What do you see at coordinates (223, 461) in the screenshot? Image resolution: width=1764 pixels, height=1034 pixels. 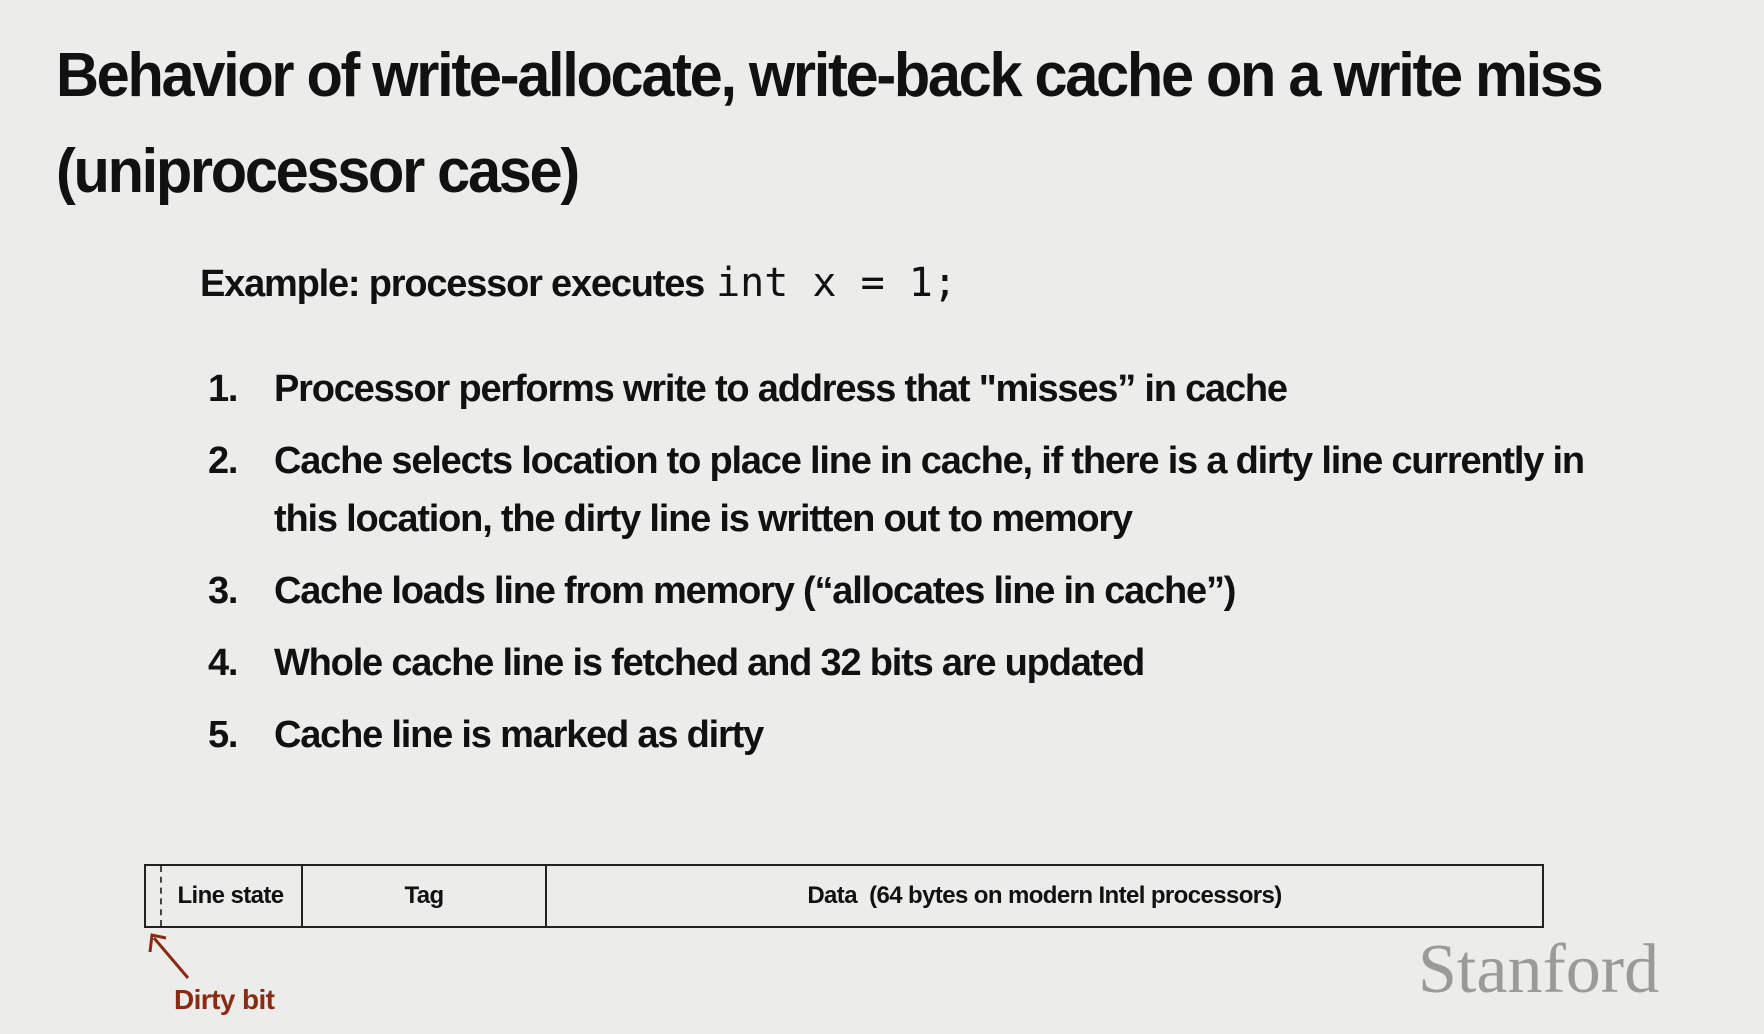 I see `step-number: 2.` at bounding box center [223, 461].